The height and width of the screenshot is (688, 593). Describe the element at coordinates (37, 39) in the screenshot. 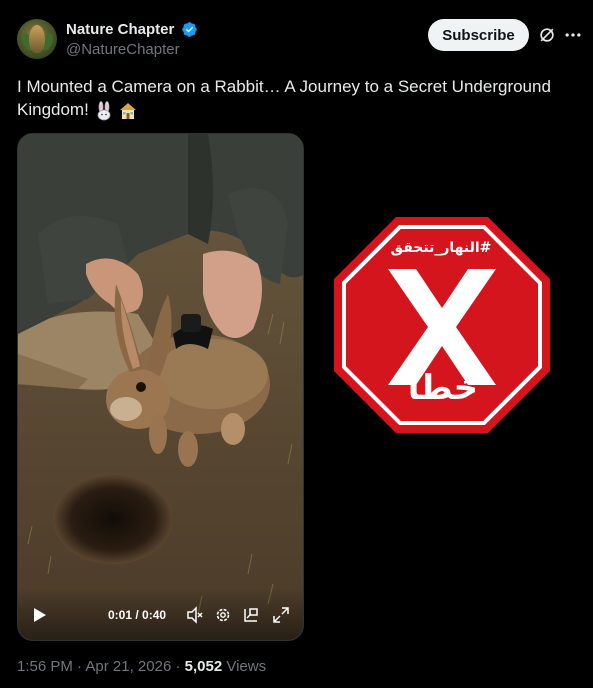

I see `author-avatar` at that location.